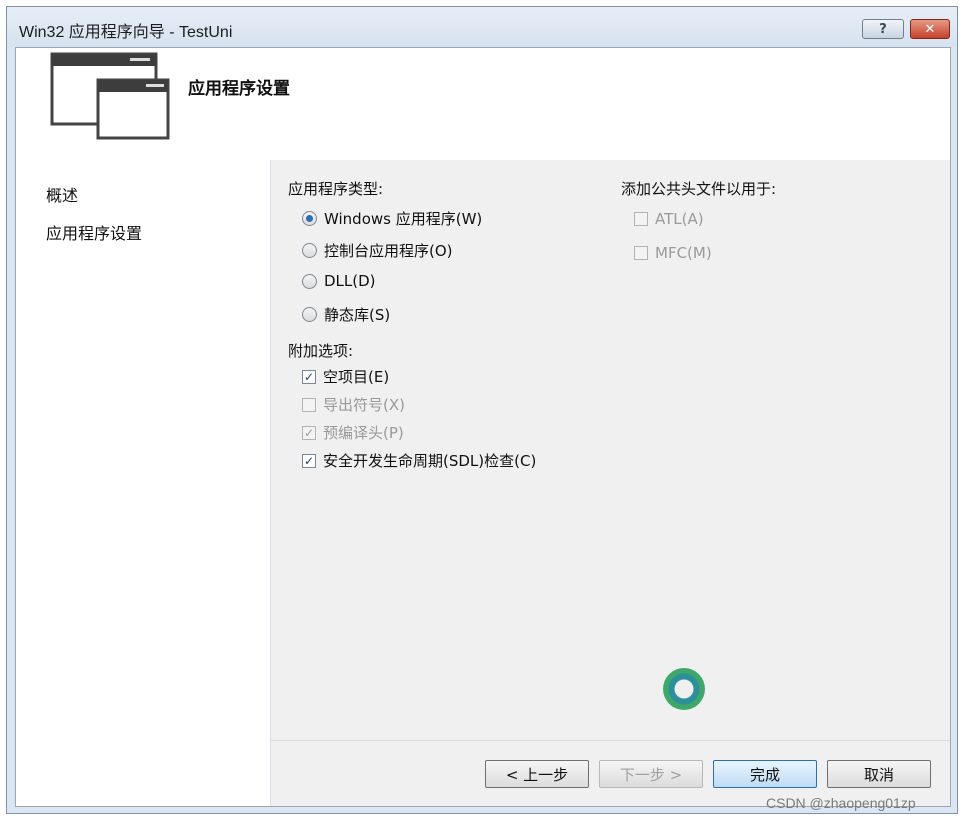 This screenshot has height=822, width=963. I want to click on radio-windows-app: Windows 应用程序(W), so click(392, 218).